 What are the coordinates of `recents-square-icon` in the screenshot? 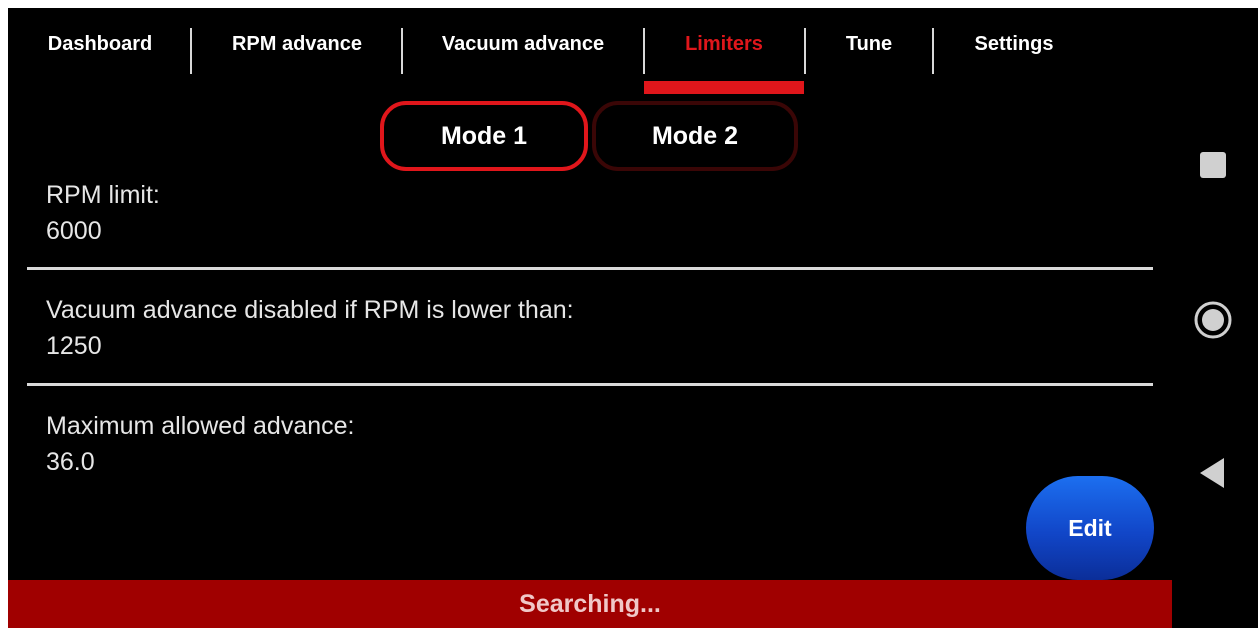 It's located at (1213, 165).